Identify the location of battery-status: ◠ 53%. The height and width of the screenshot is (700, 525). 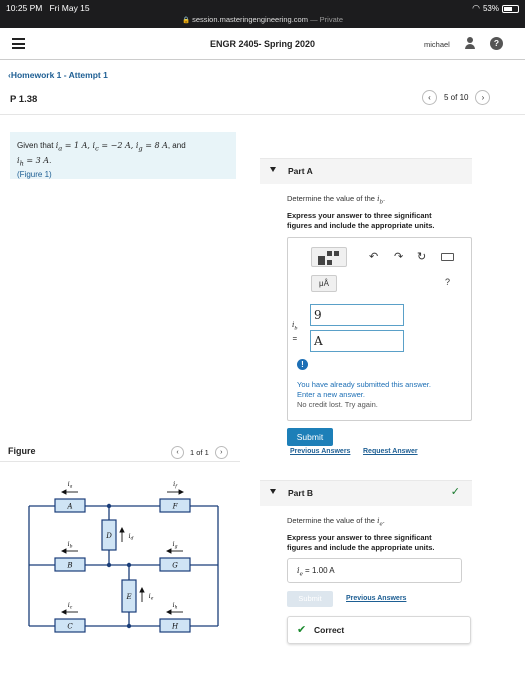
(495, 8).